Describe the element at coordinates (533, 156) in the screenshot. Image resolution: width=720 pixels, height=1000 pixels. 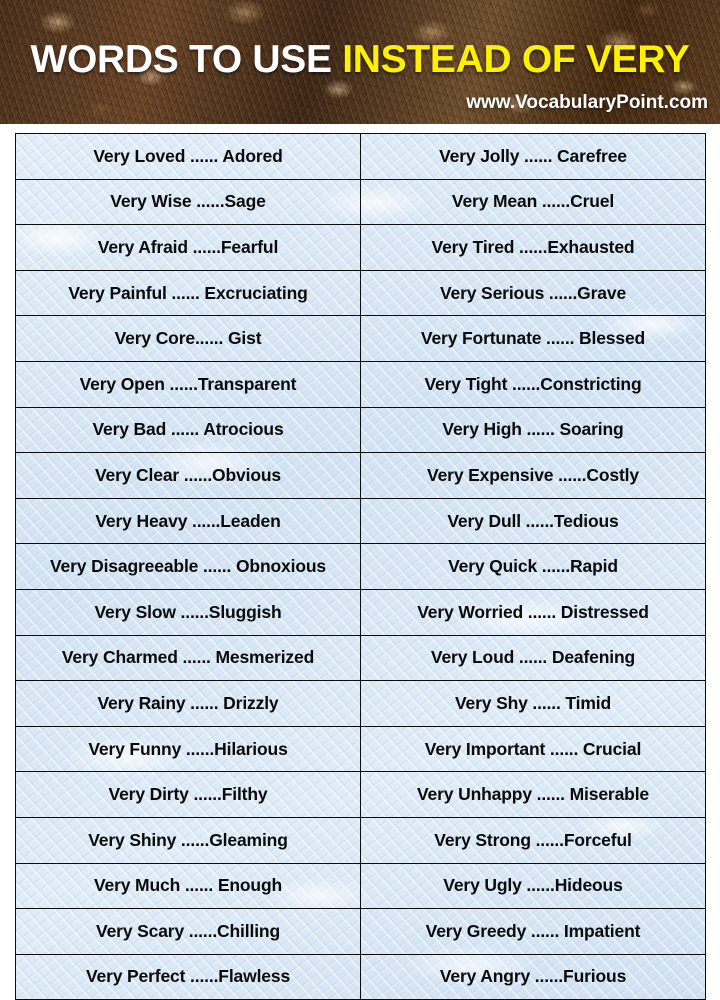
I see `word-pair-cell-right: Very Jolly ...... Carefree` at that location.